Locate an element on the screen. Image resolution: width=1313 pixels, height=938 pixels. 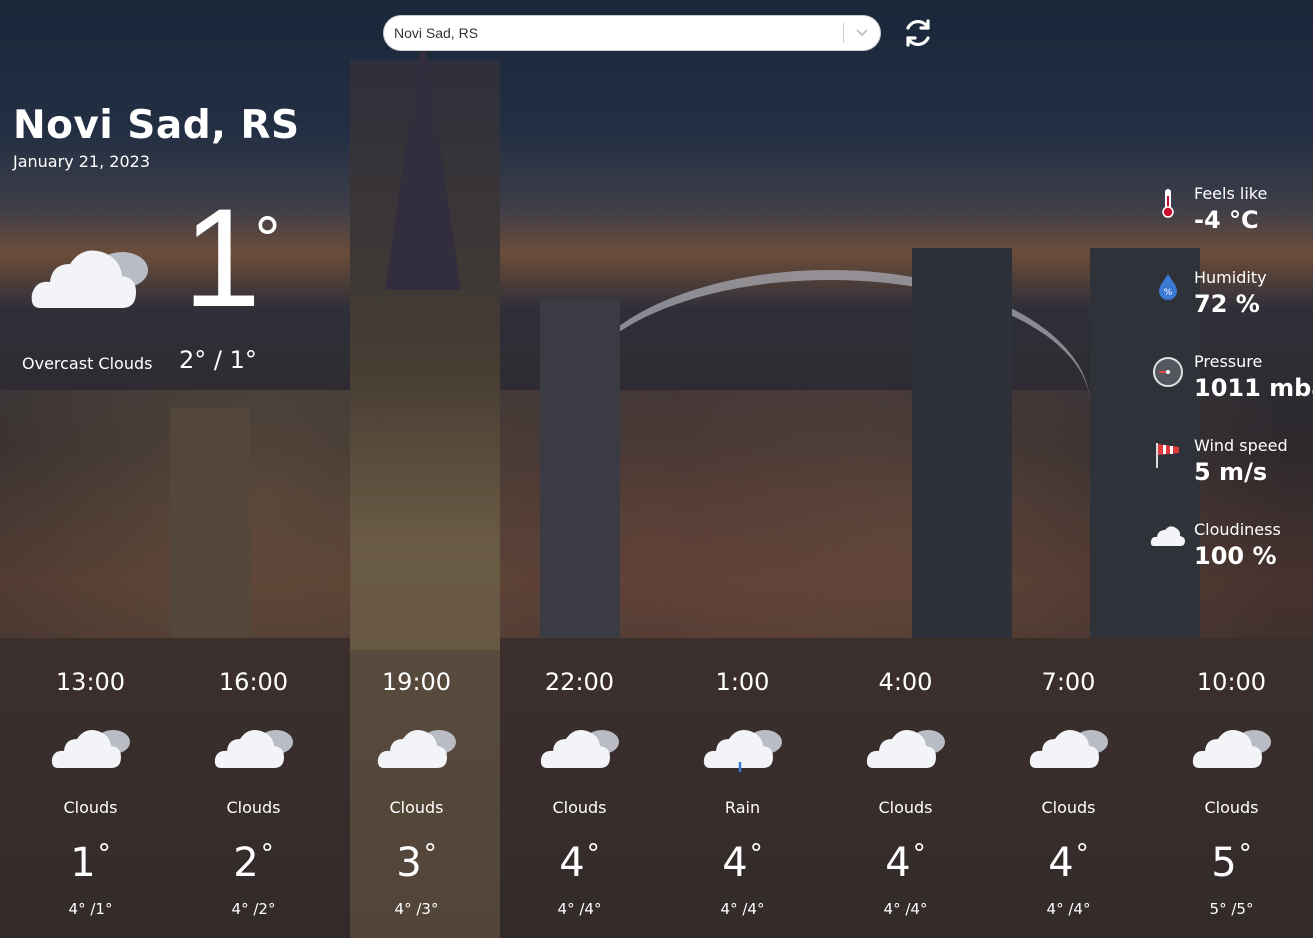
detail-cloudiness: Cloudiness 100 % is located at coordinates (1231, 553).